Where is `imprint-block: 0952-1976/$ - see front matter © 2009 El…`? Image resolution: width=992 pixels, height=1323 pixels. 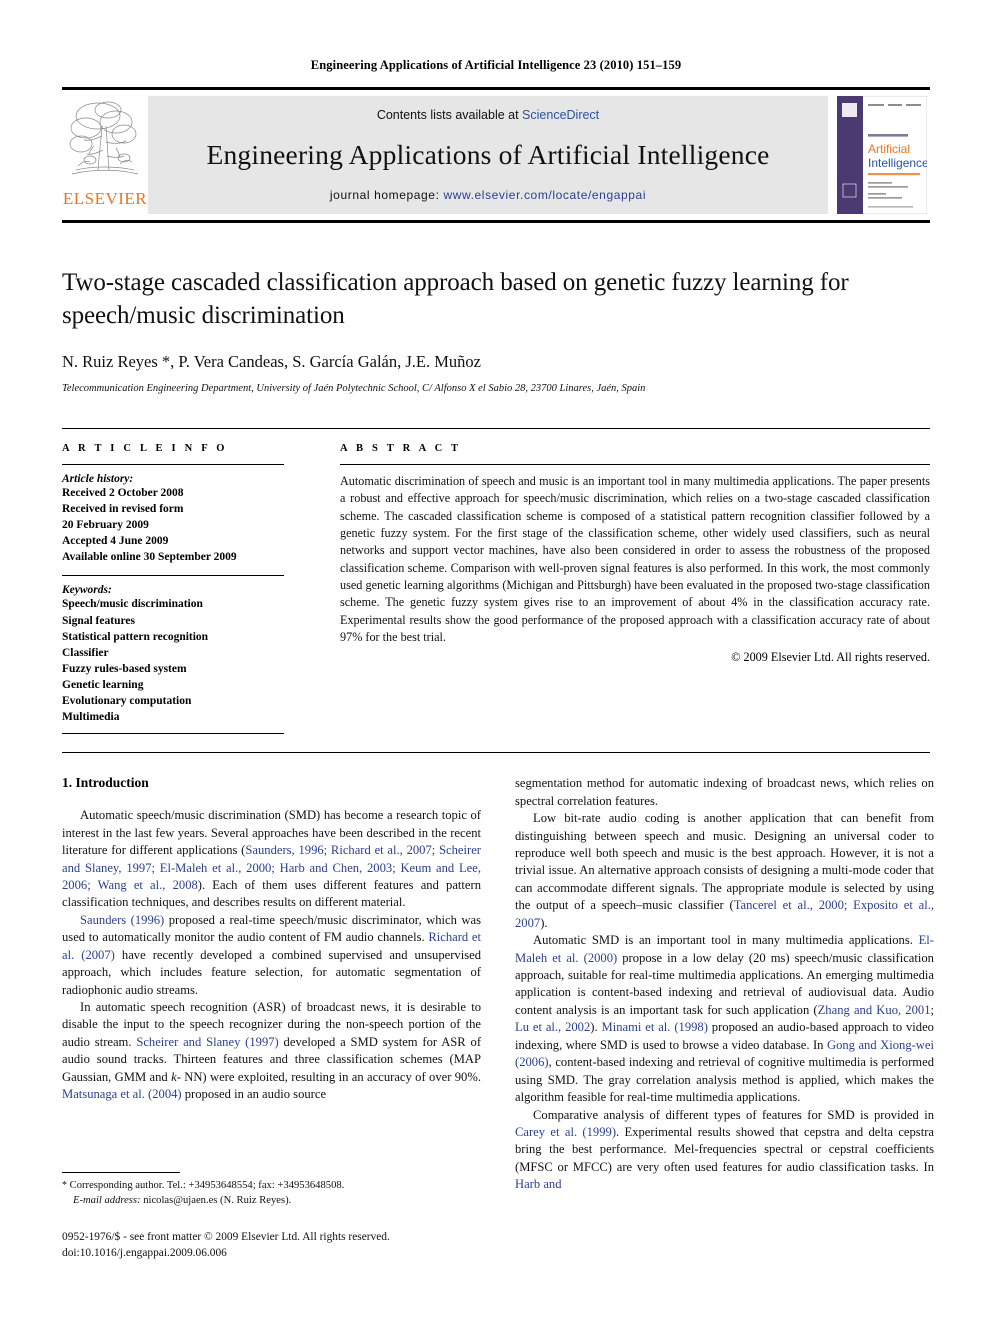 imprint-block: 0952-1976/$ - see front matter © 2009 El… is located at coordinates (271, 1245).